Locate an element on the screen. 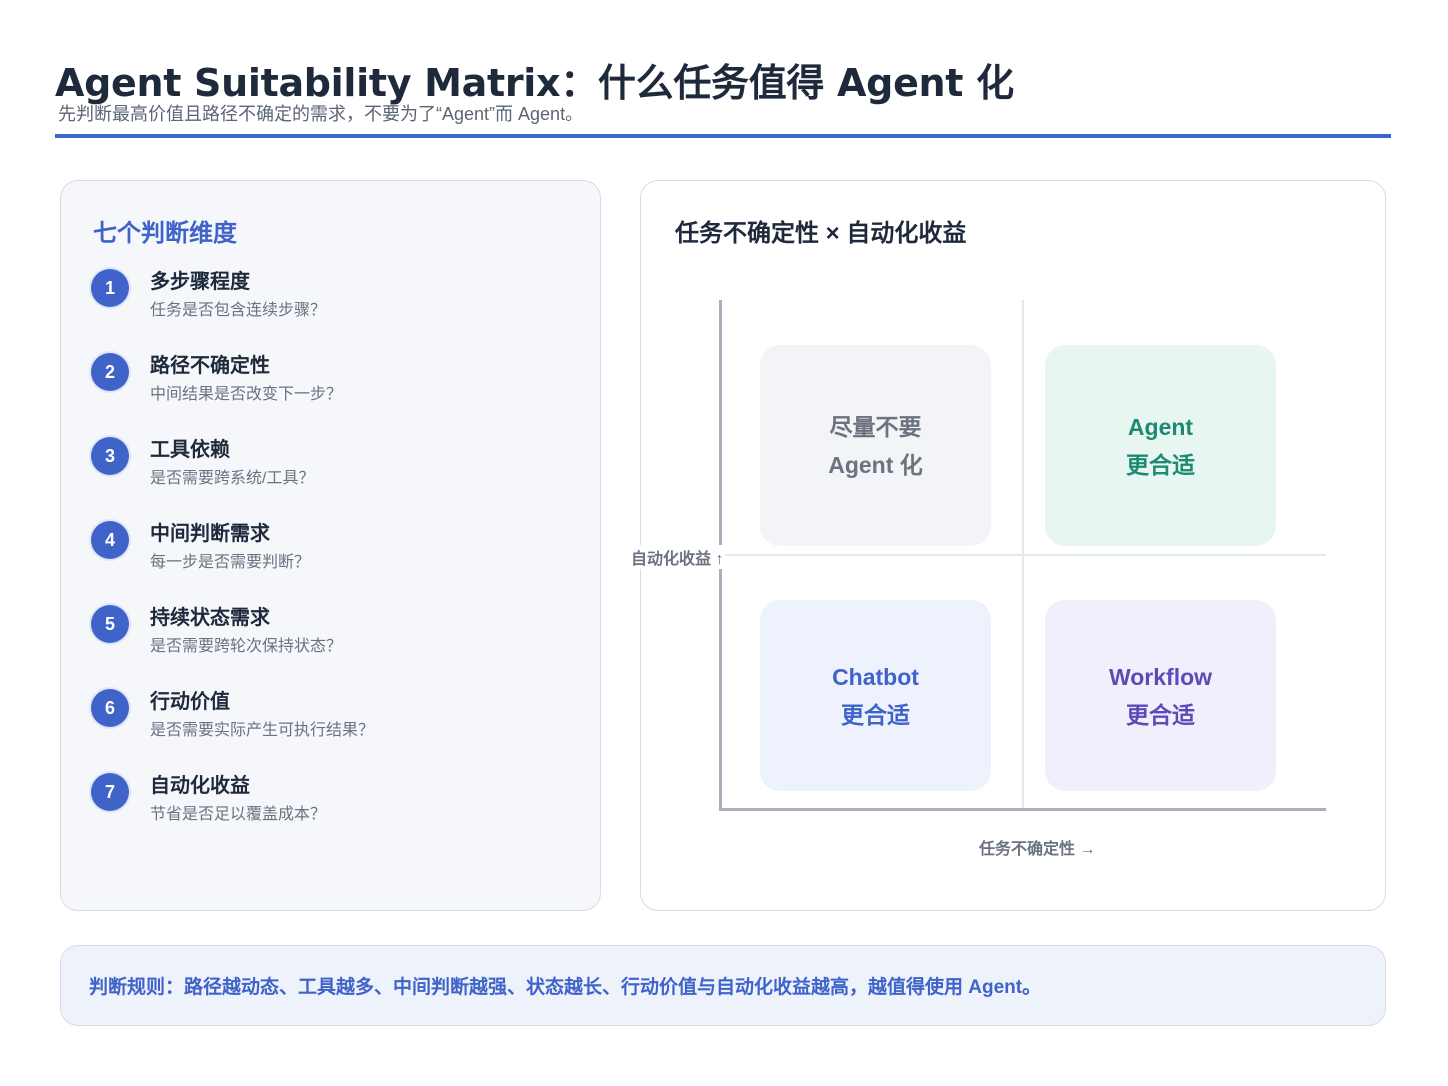 This screenshot has width=1448, height=1086. dimensions-heading: 七个判断维度 is located at coordinates (165, 233).